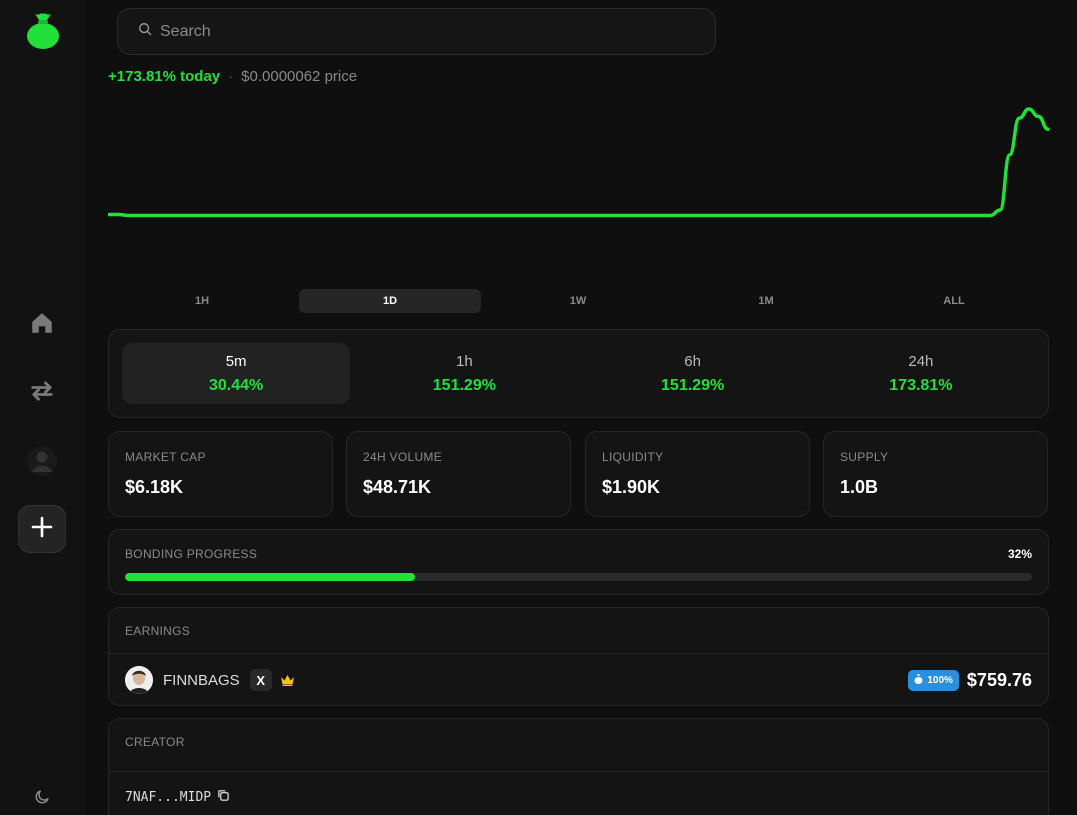 This screenshot has width=1077, height=815. I want to click on metric-value: $1.90K, so click(631, 487).